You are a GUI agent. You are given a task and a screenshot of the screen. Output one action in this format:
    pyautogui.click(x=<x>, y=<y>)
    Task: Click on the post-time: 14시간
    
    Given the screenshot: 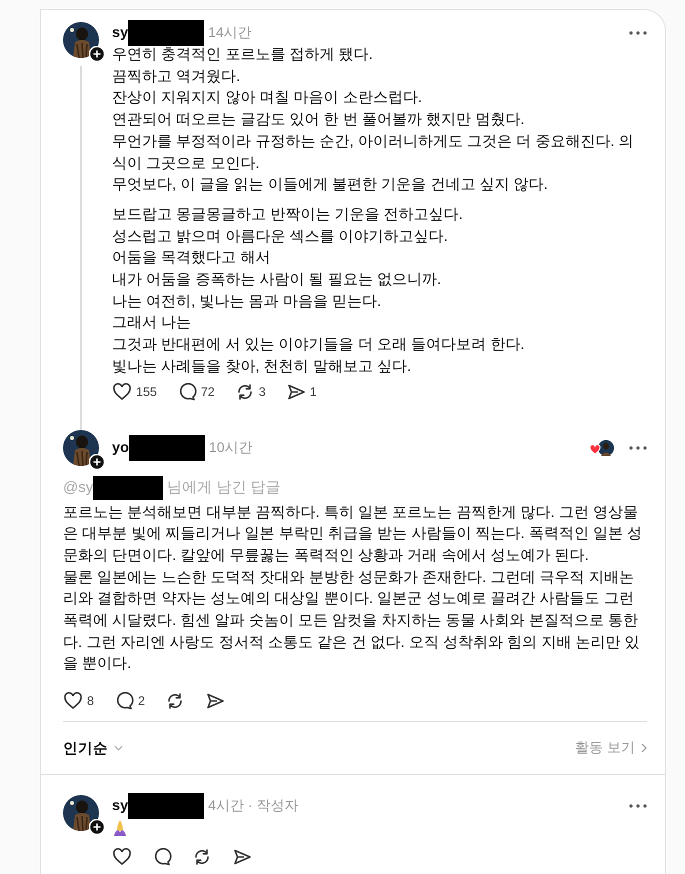 What is the action you would take?
    pyautogui.click(x=230, y=33)
    